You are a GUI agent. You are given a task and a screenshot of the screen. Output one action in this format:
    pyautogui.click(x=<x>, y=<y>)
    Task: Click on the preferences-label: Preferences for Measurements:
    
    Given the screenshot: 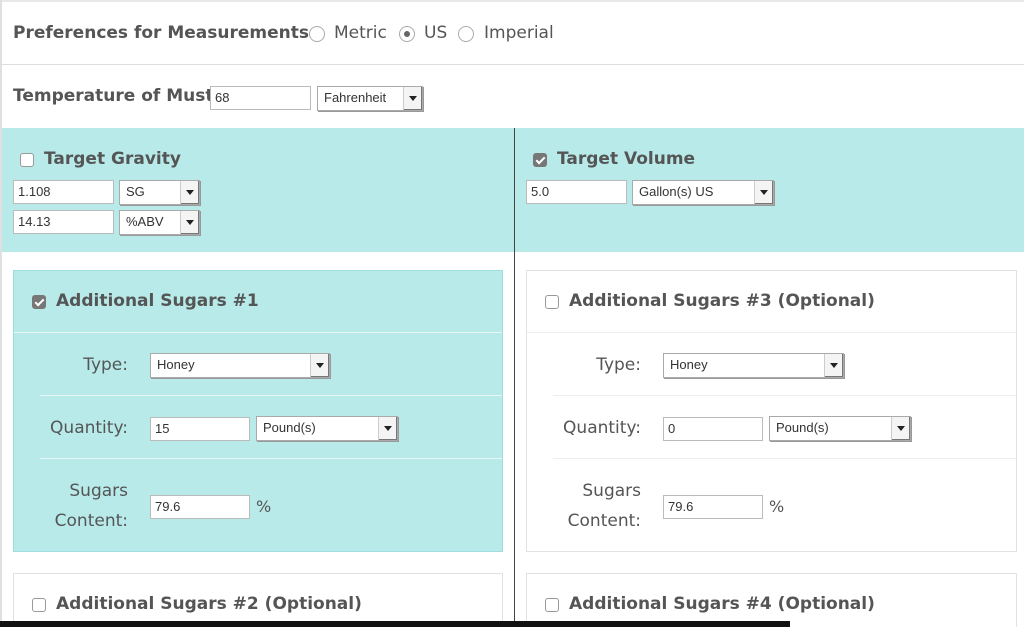 What is the action you would take?
    pyautogui.click(x=164, y=33)
    